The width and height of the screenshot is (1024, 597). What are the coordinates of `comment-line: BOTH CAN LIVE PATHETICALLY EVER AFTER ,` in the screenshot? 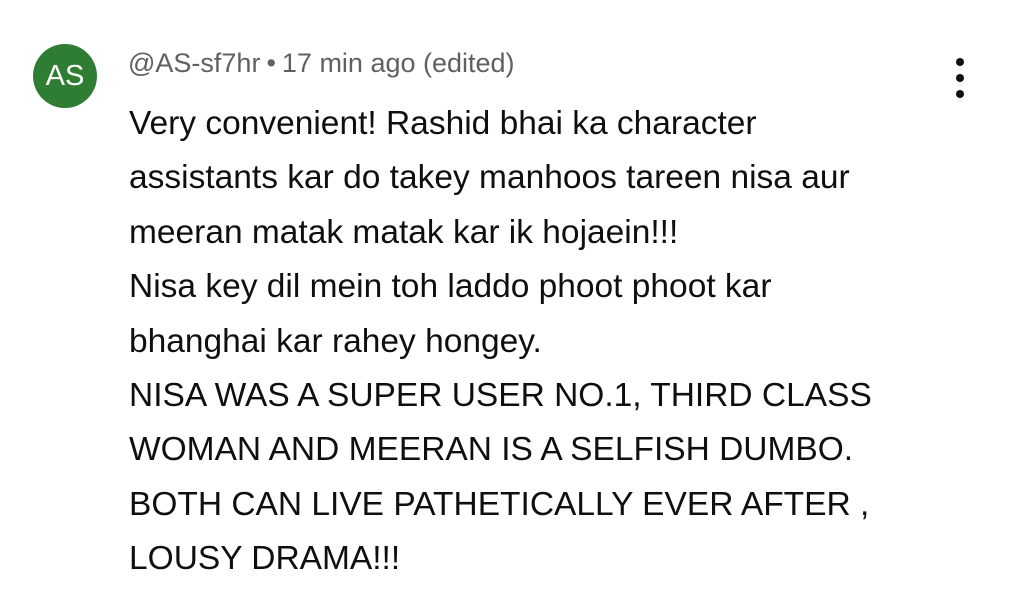 It's located at (499, 504).